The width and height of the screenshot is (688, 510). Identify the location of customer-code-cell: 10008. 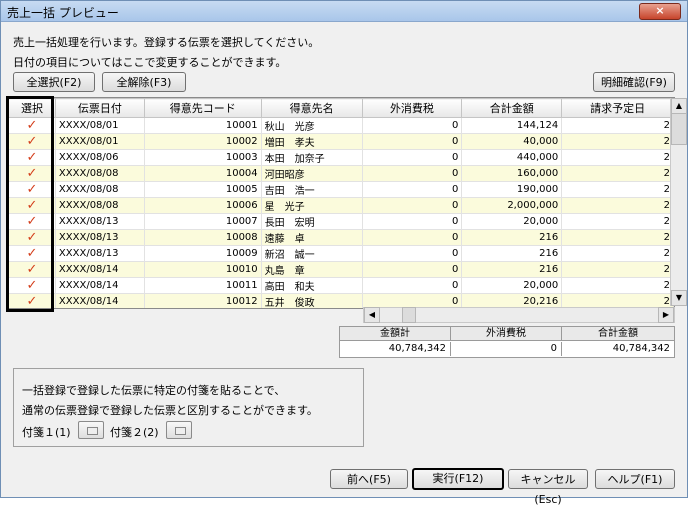
(202, 237).